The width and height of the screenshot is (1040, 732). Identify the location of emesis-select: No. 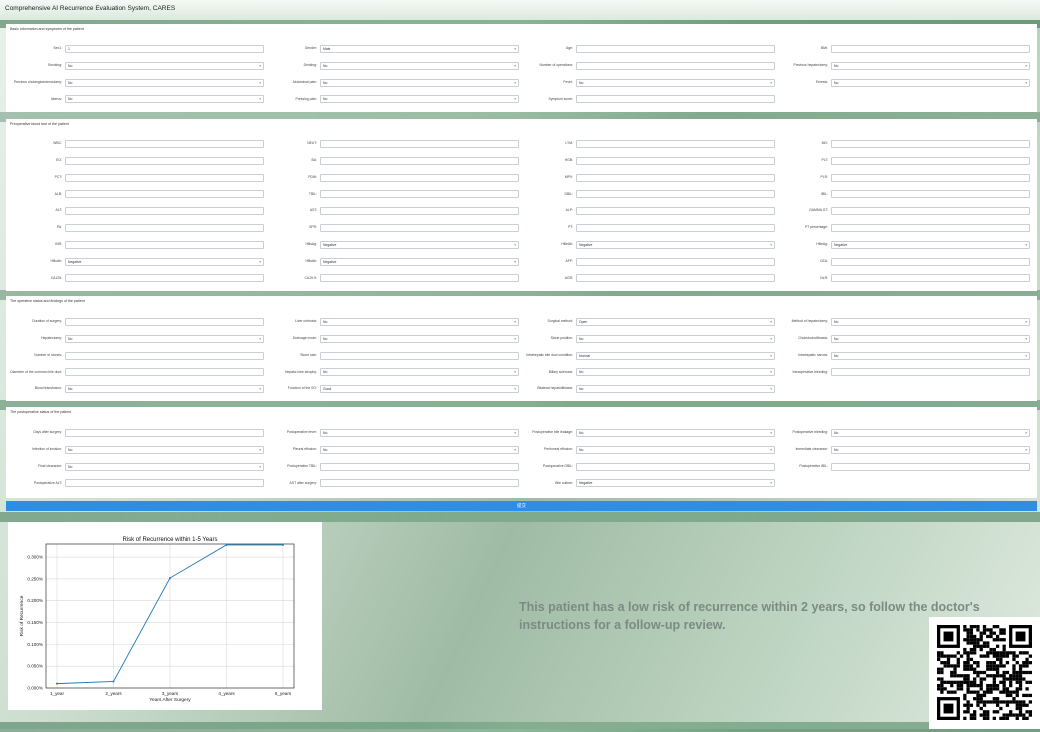
(930, 82).